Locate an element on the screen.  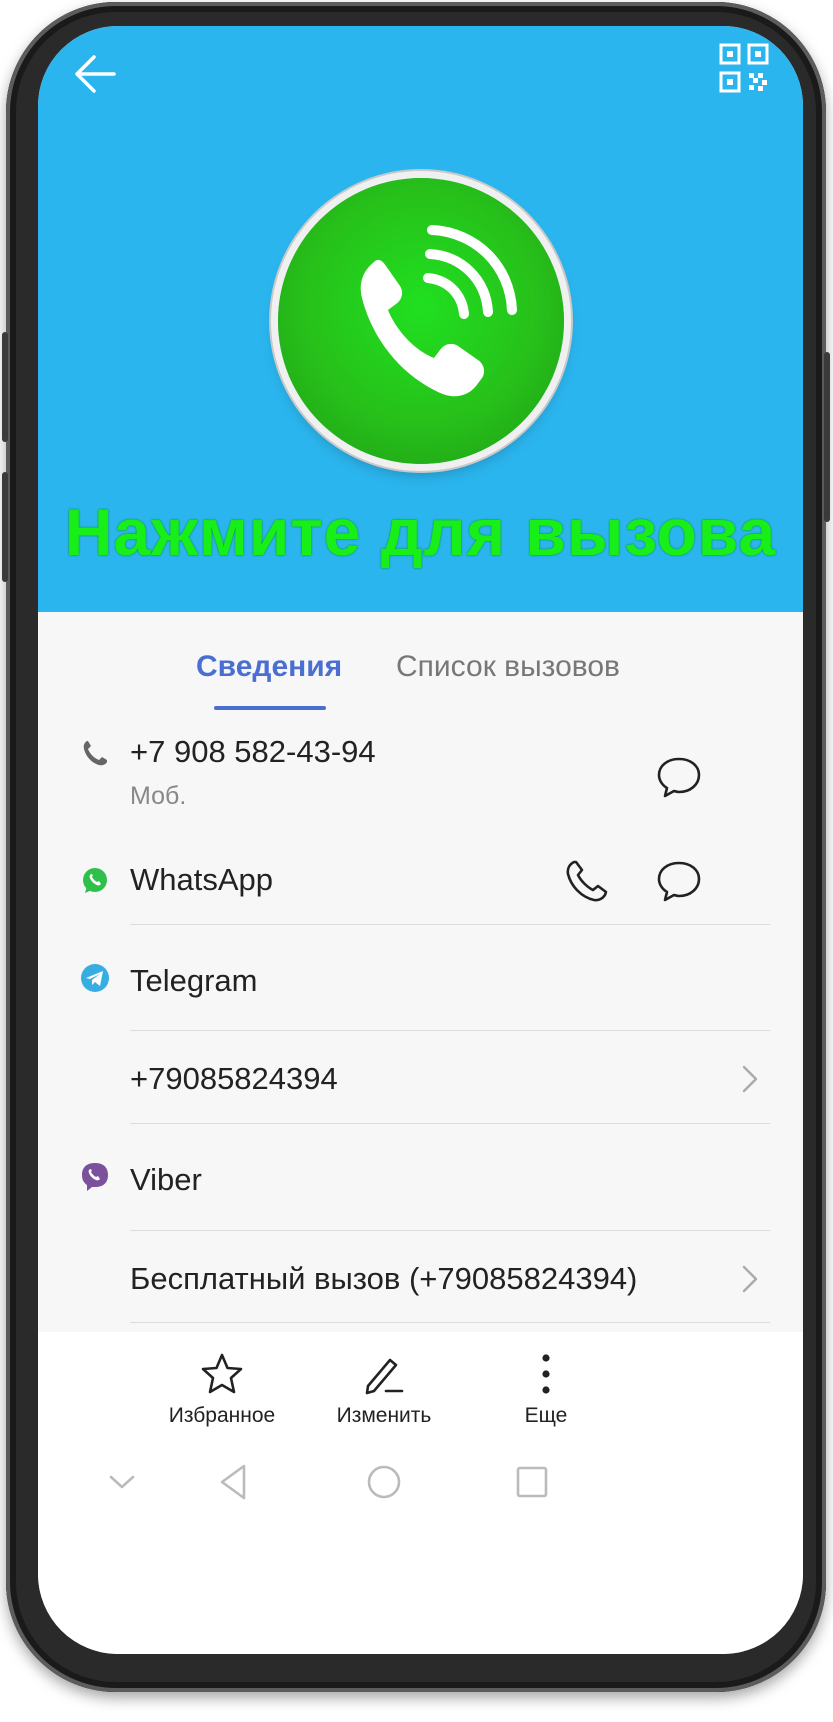
back-button is located at coordinates (96, 74).